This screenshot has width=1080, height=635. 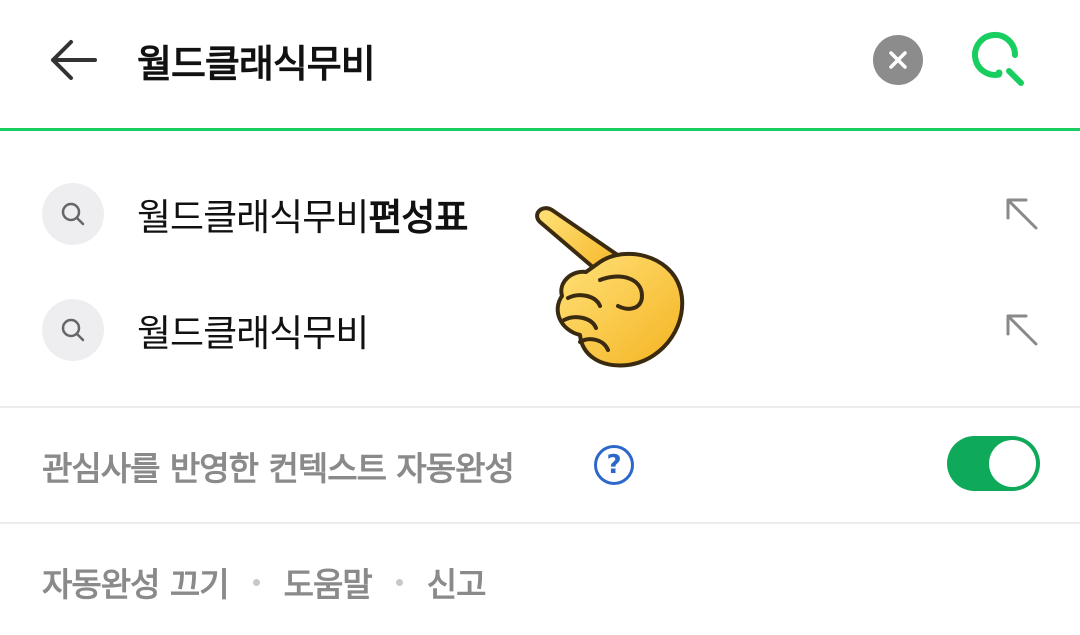 I want to click on help-link: 도움말, so click(x=328, y=582).